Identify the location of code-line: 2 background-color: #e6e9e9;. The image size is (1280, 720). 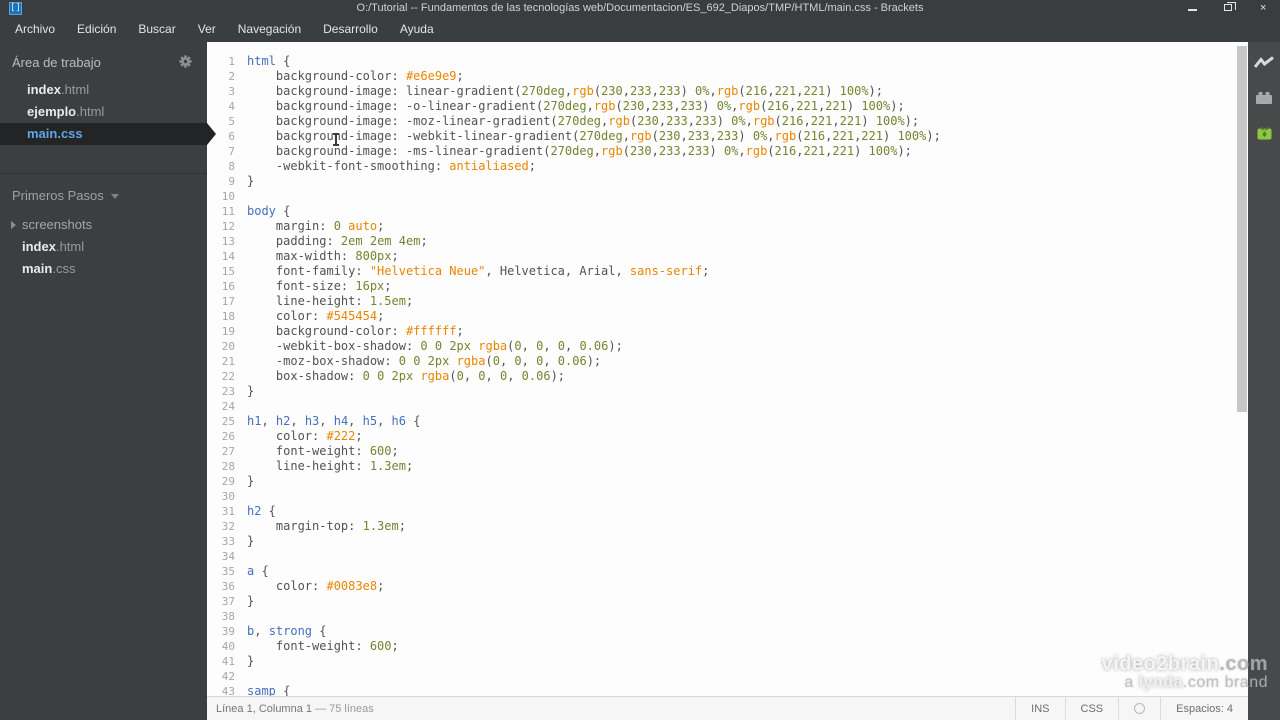
(721, 76).